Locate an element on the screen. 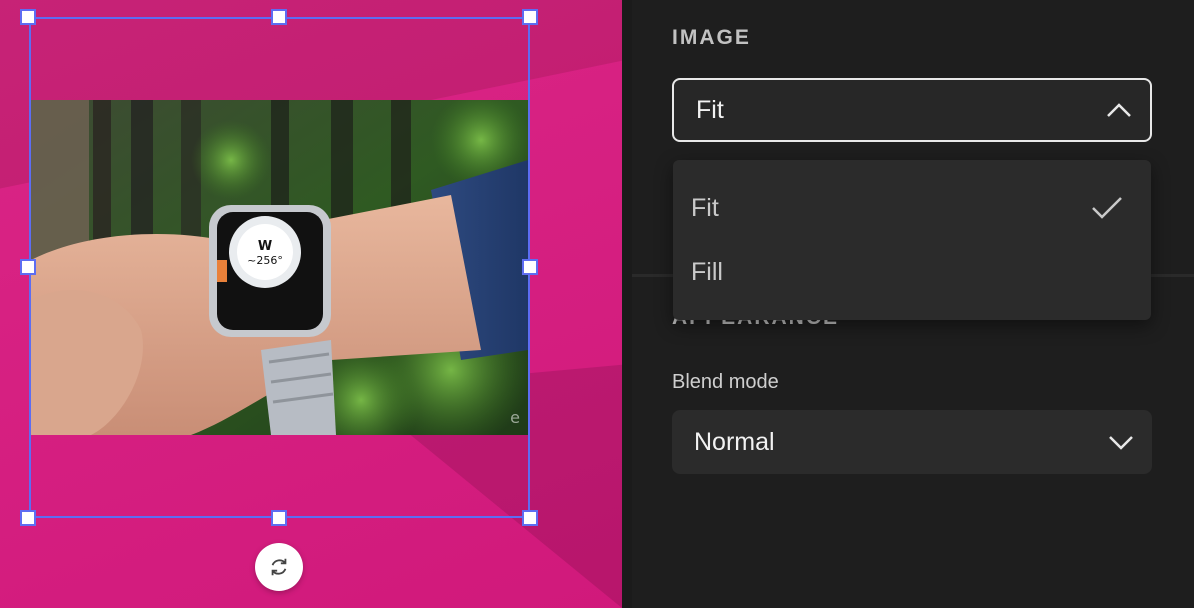 The image size is (1194, 608). blend-mode-value: Normal is located at coordinates (734, 441).